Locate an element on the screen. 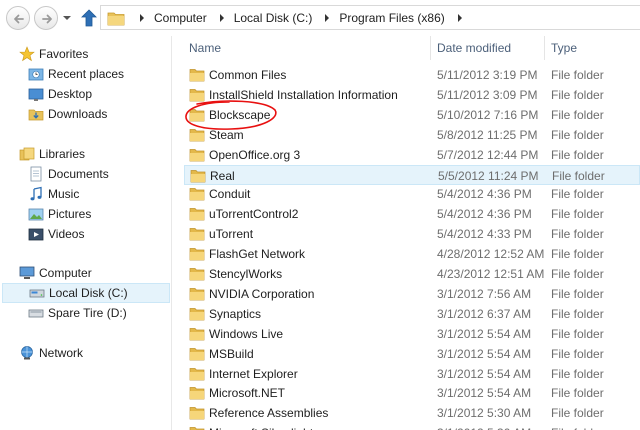 This screenshot has width=640, height=430. file-name: OpenOffice.org 3 is located at coordinates (255, 154).